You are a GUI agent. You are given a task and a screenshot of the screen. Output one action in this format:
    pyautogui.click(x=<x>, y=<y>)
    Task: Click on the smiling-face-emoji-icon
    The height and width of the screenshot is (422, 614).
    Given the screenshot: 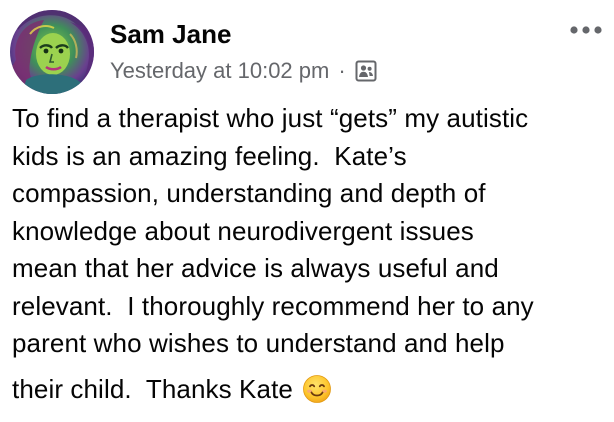 What is the action you would take?
    pyautogui.click(x=317, y=389)
    